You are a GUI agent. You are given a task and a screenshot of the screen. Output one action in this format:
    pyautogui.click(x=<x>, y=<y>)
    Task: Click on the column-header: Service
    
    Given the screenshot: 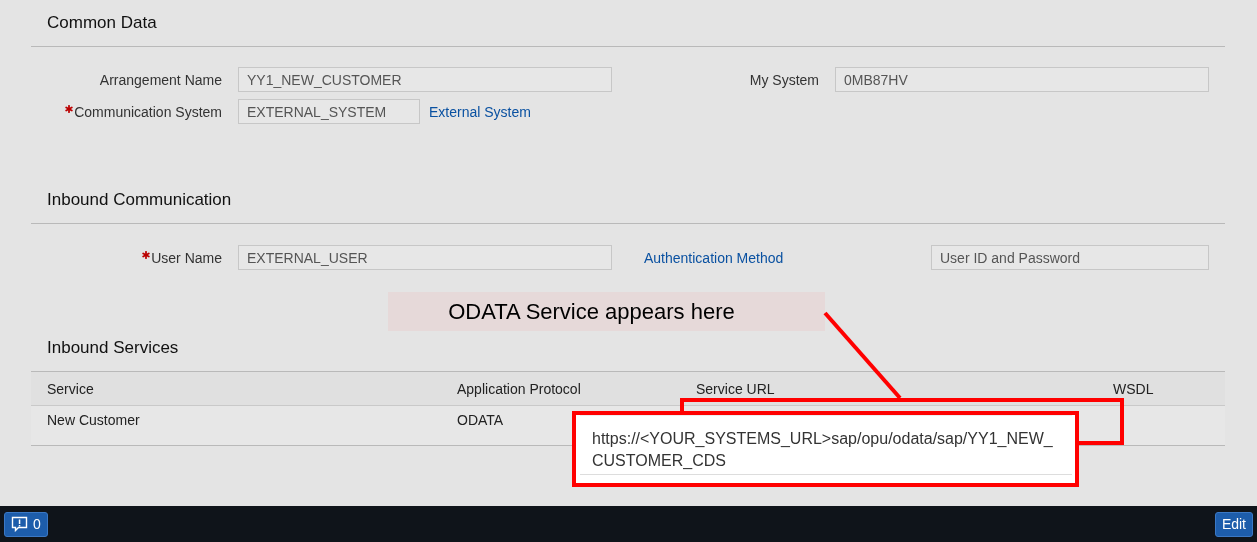 What is the action you would take?
    pyautogui.click(x=71, y=388)
    